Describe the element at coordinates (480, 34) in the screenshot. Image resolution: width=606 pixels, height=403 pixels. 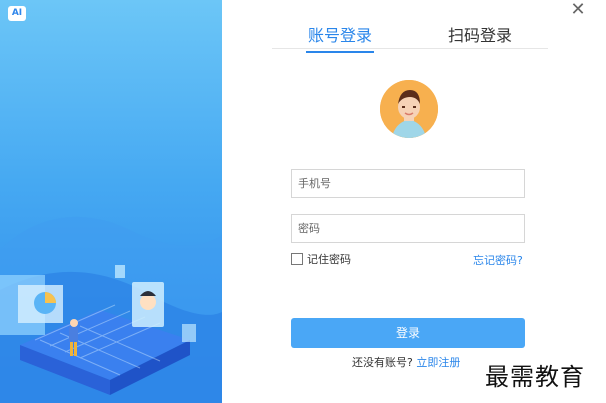
I see `tab-scan-login: 扫码登录` at that location.